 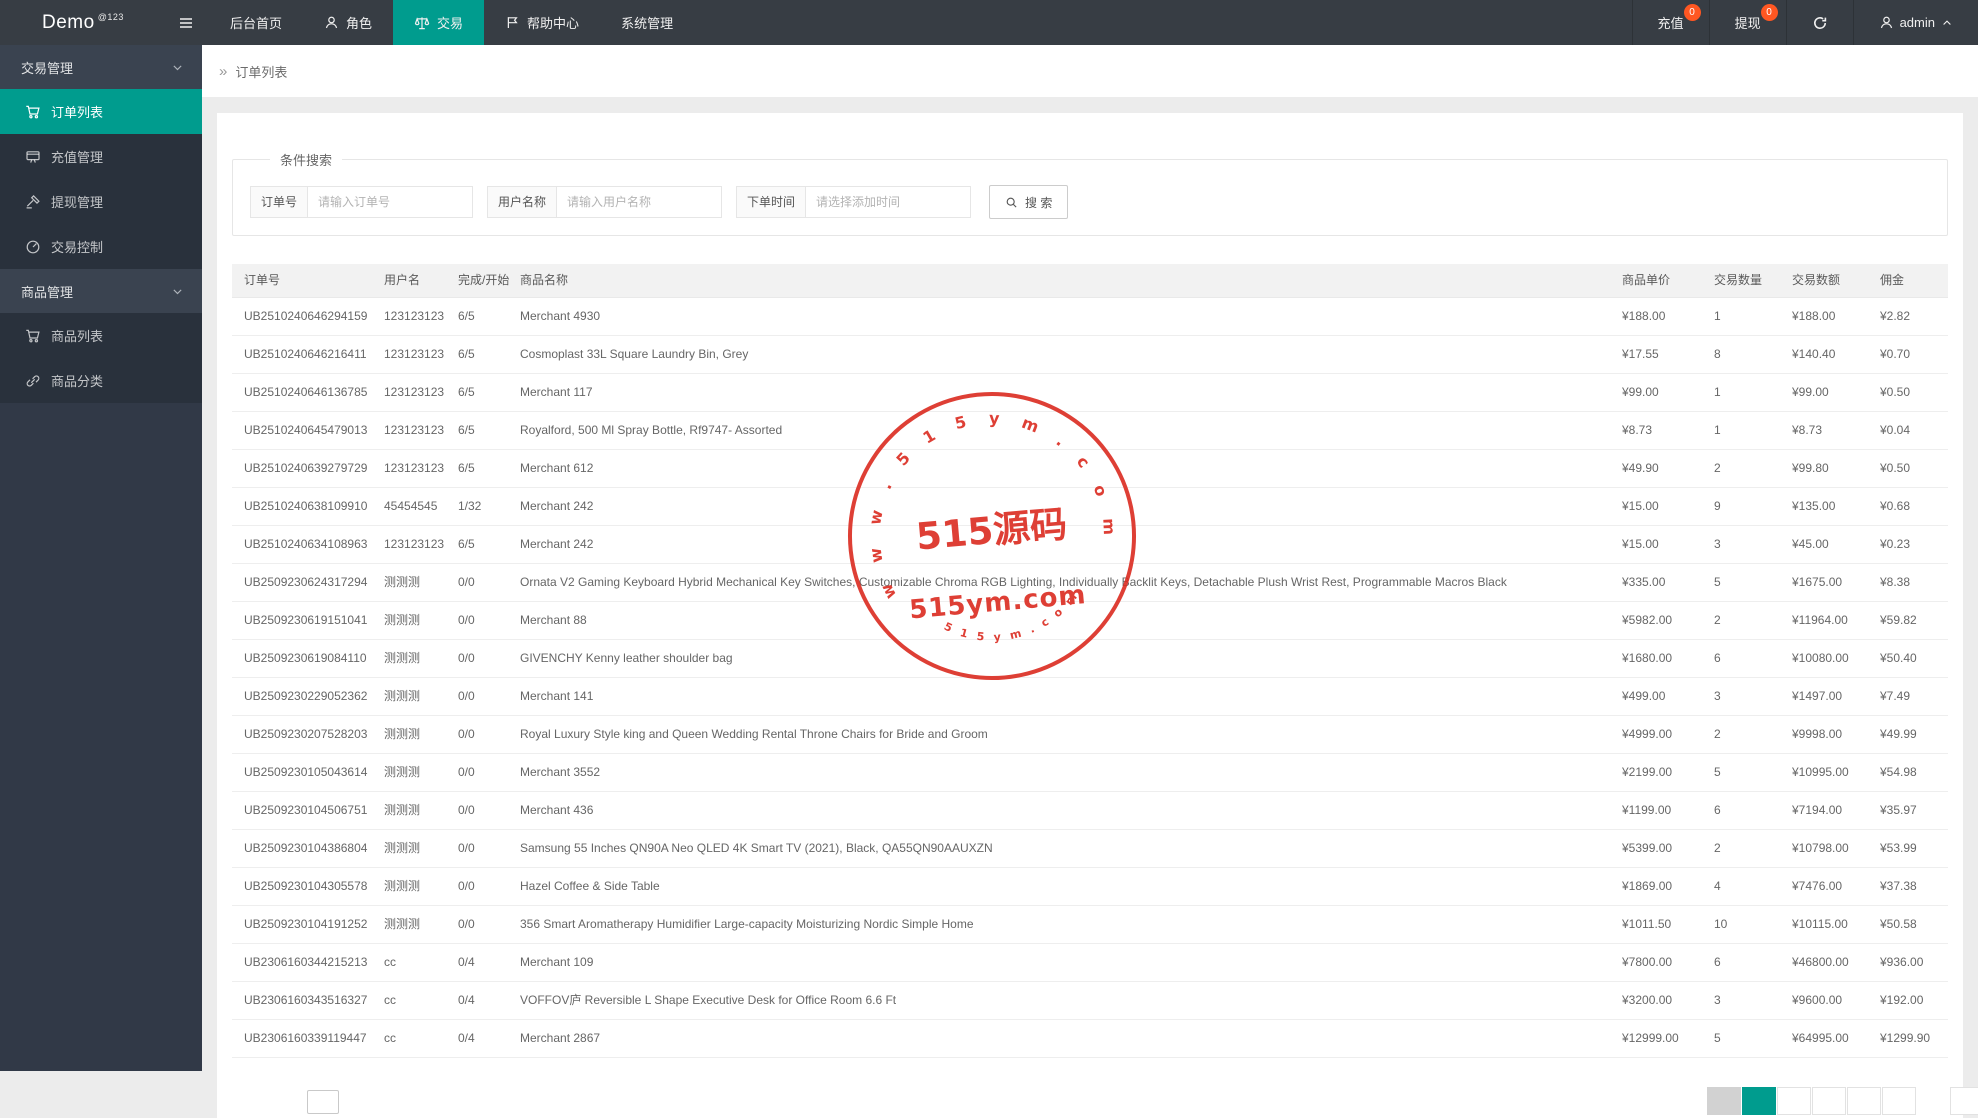 I want to click on table-cell: ¥10995.00, so click(x=1824, y=773).